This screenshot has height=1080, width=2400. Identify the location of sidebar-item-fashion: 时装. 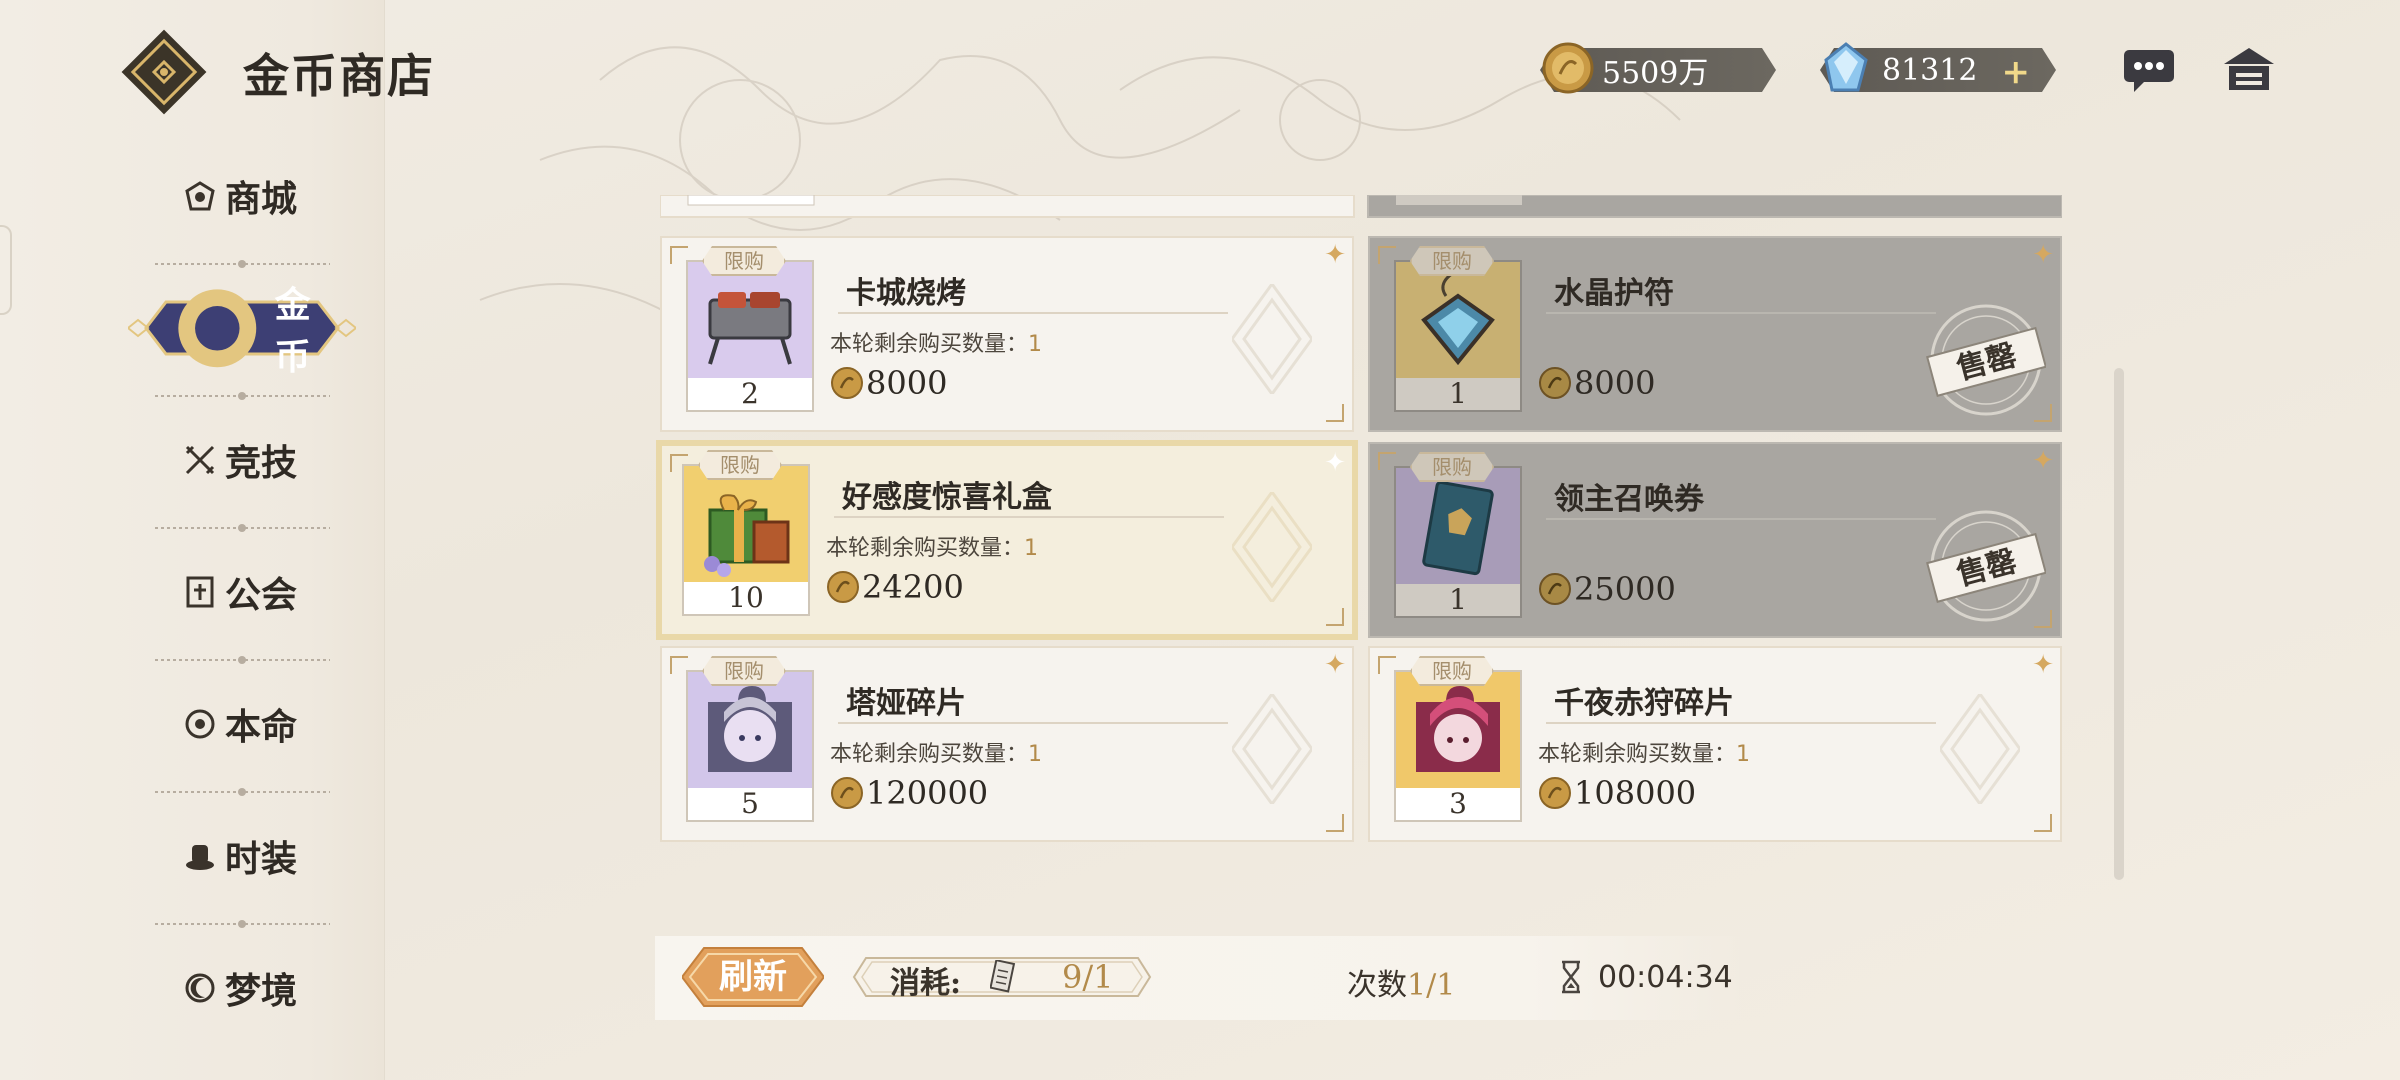
(240, 856).